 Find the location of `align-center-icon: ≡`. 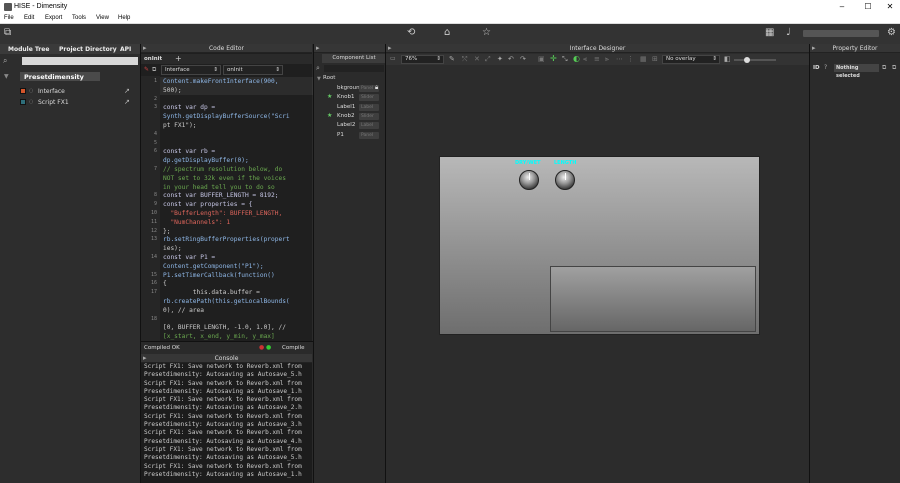

align-center-icon: ≡ is located at coordinates (597, 59).